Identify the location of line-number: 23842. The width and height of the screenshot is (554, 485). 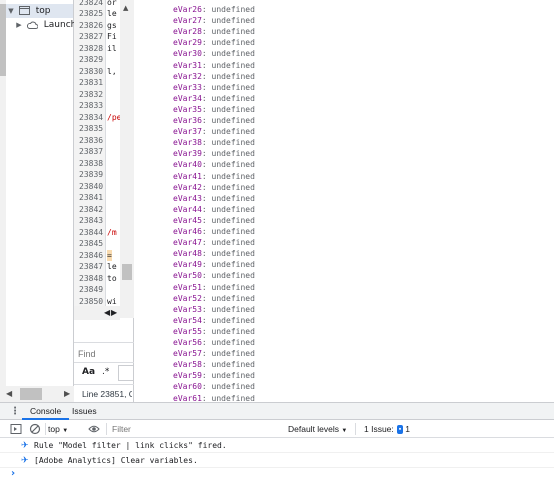
(89, 210).